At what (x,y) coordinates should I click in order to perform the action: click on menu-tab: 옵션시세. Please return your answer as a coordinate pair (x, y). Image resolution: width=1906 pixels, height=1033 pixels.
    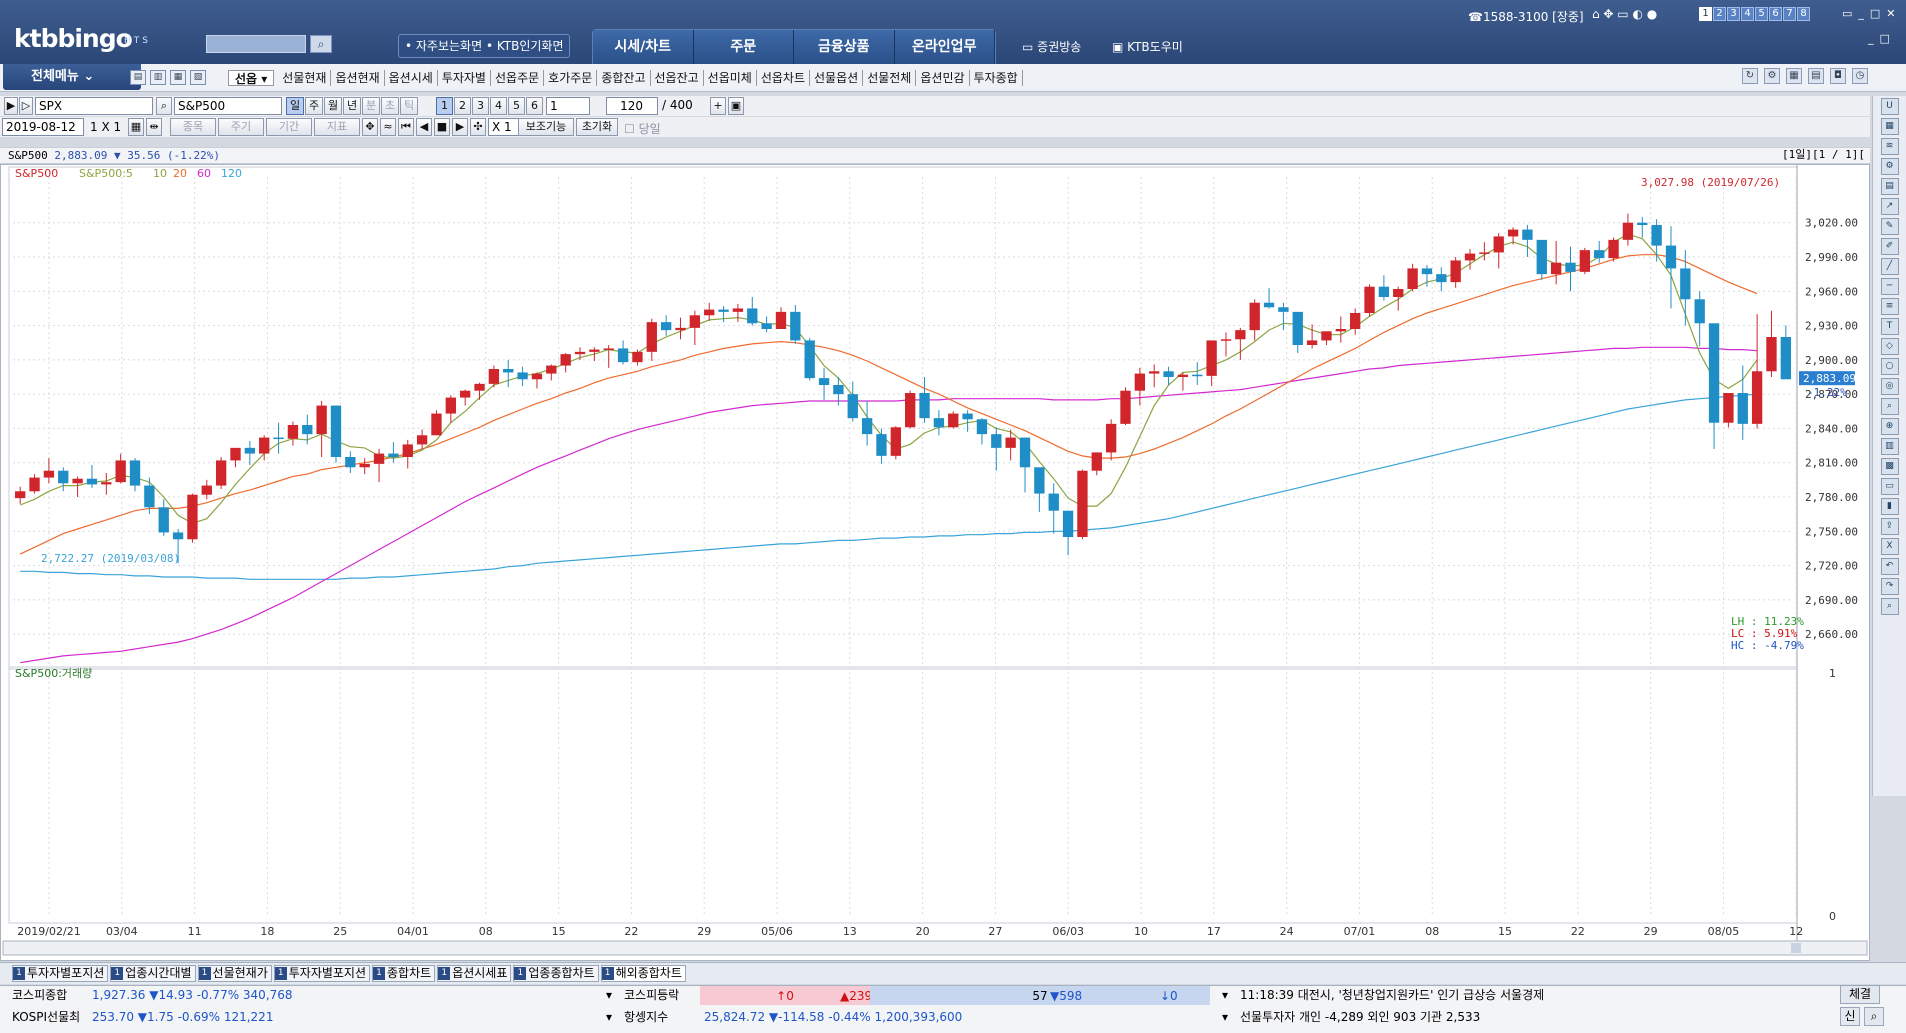
    Looking at the image, I should click on (411, 78).